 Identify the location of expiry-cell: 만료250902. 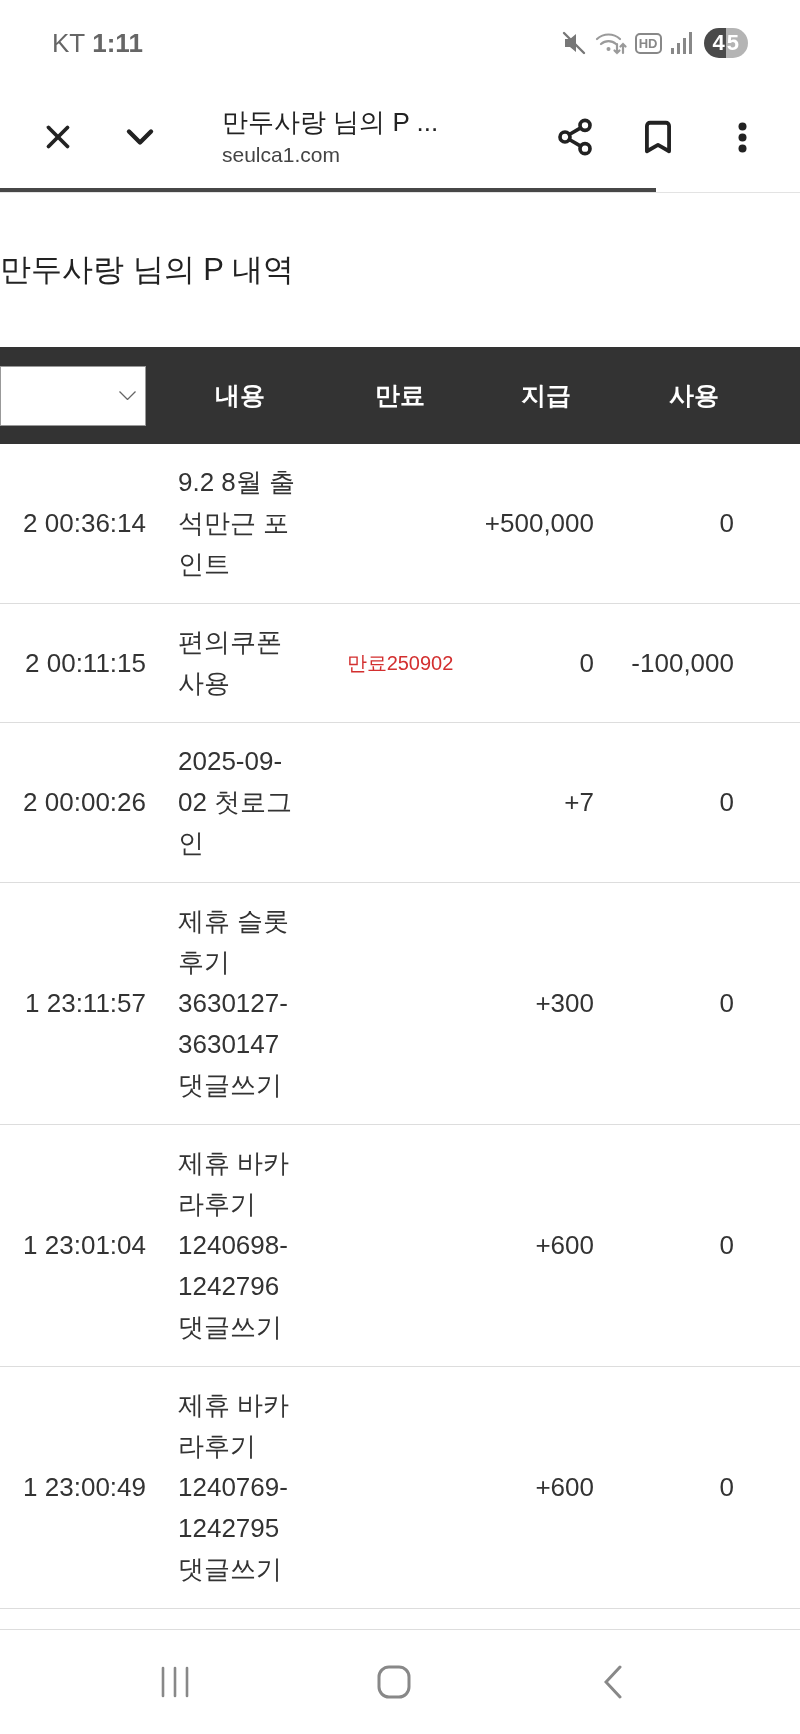
(400, 663).